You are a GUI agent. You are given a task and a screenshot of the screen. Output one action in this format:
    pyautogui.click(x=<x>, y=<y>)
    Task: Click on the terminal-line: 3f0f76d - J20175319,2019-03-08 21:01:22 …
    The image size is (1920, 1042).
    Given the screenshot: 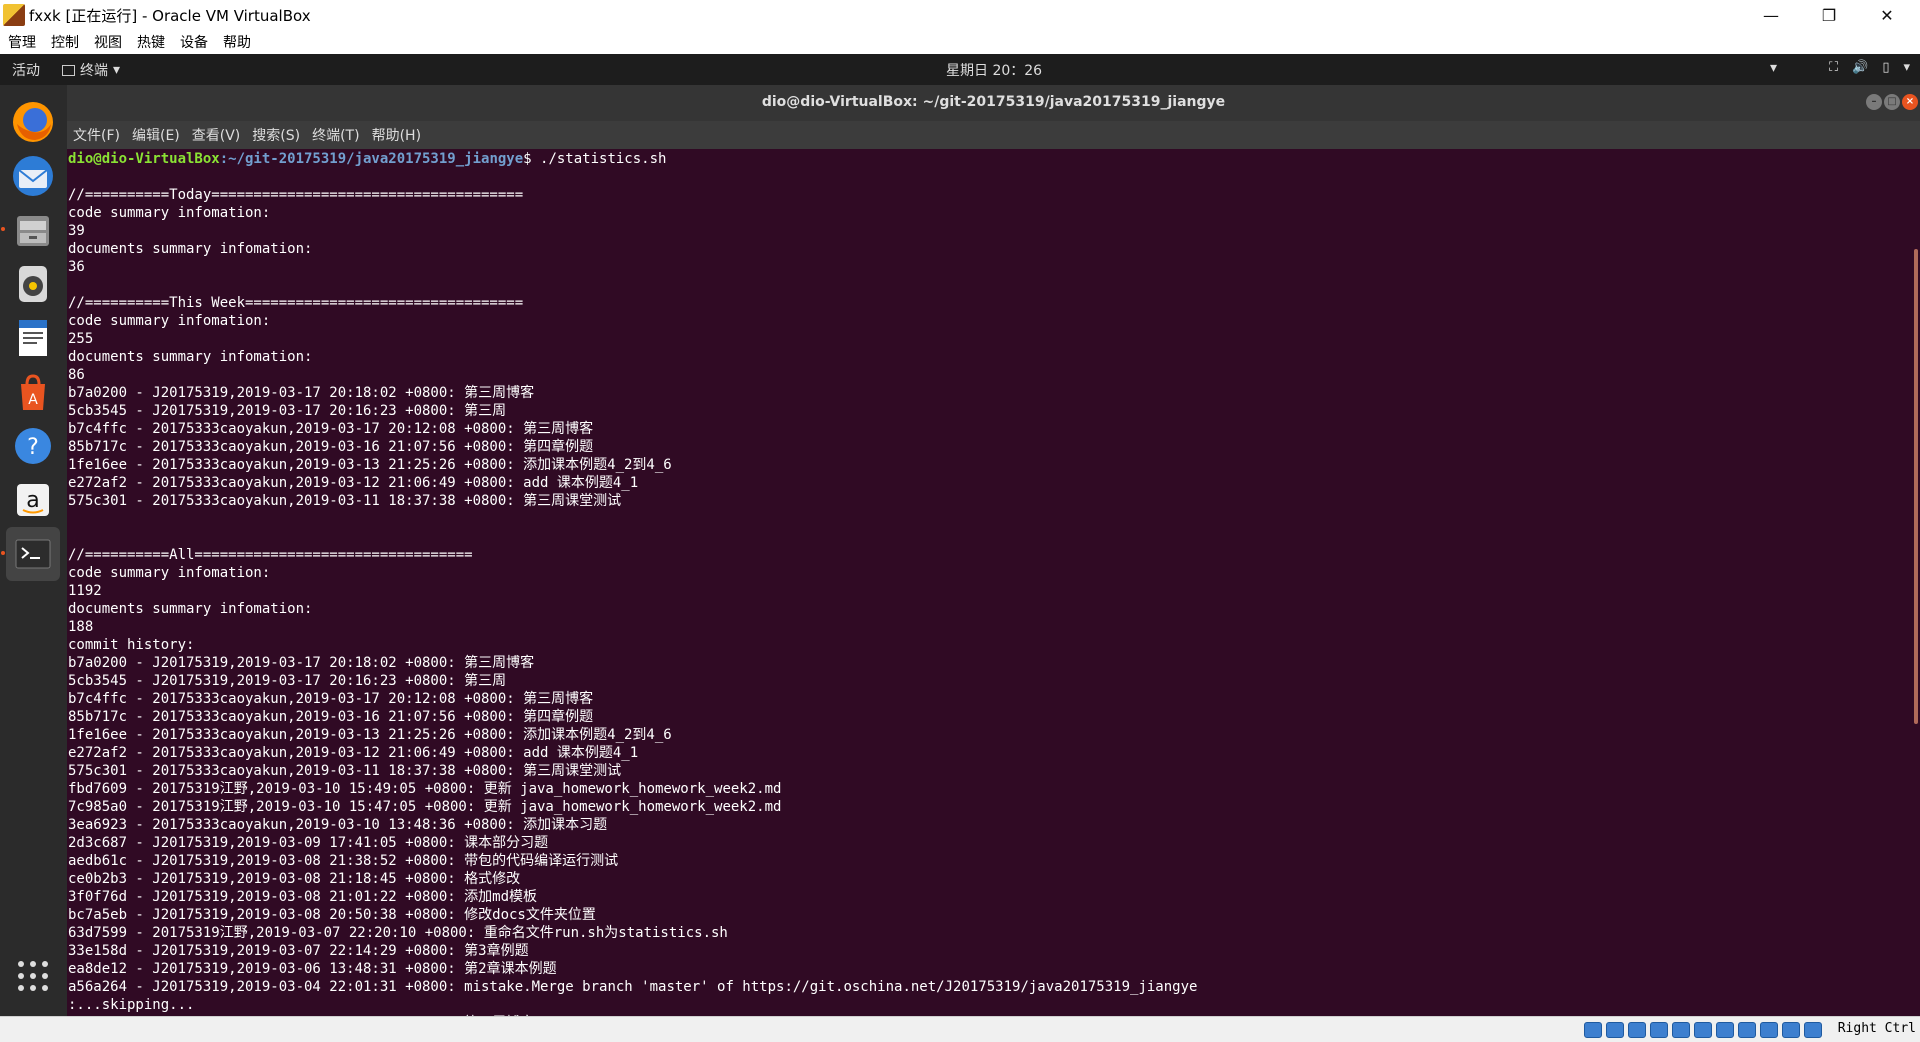 What is the action you would take?
    pyautogui.click(x=303, y=897)
    